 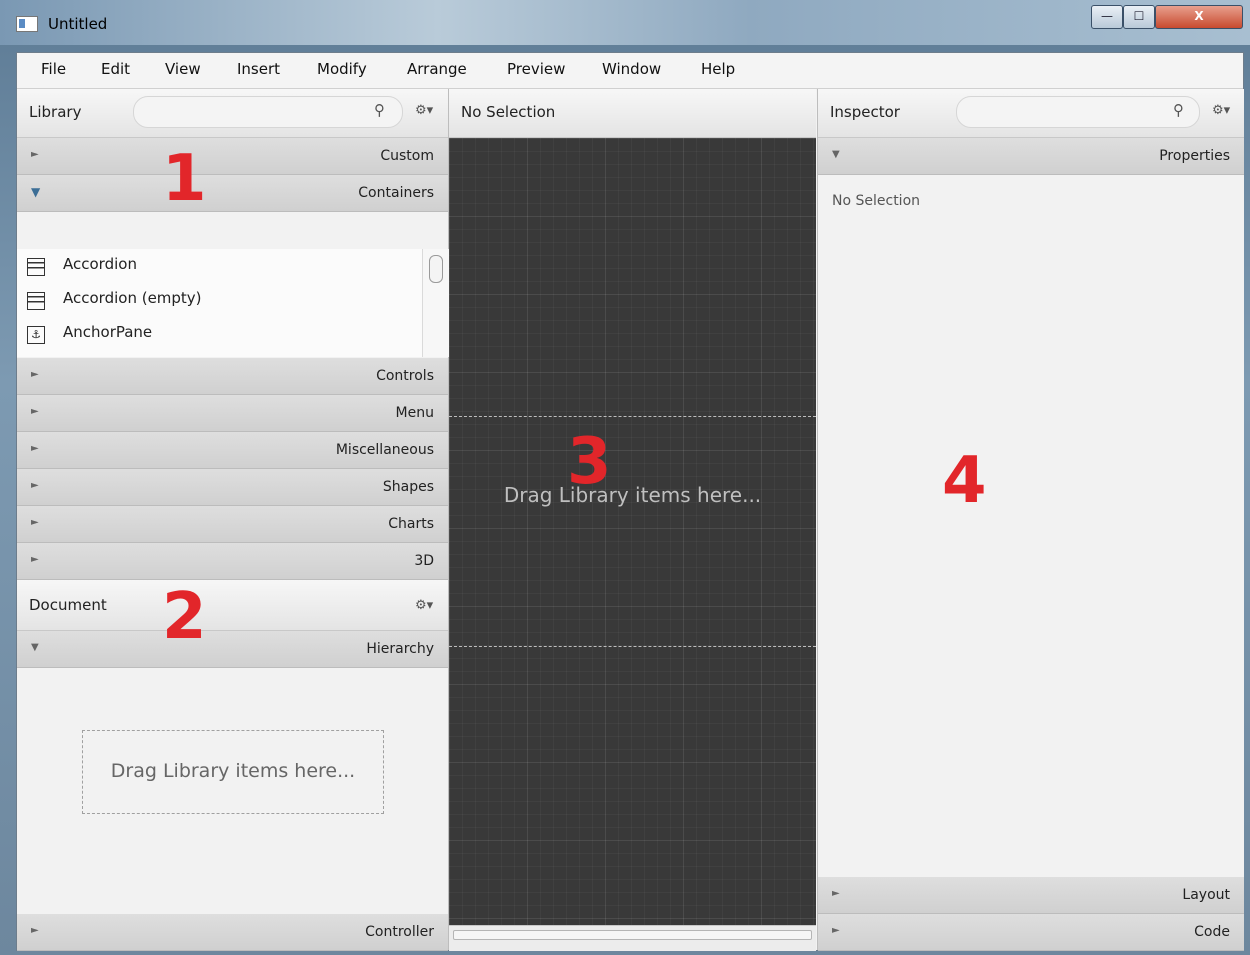 I want to click on properties-empty-label: No Selection, so click(x=876, y=201).